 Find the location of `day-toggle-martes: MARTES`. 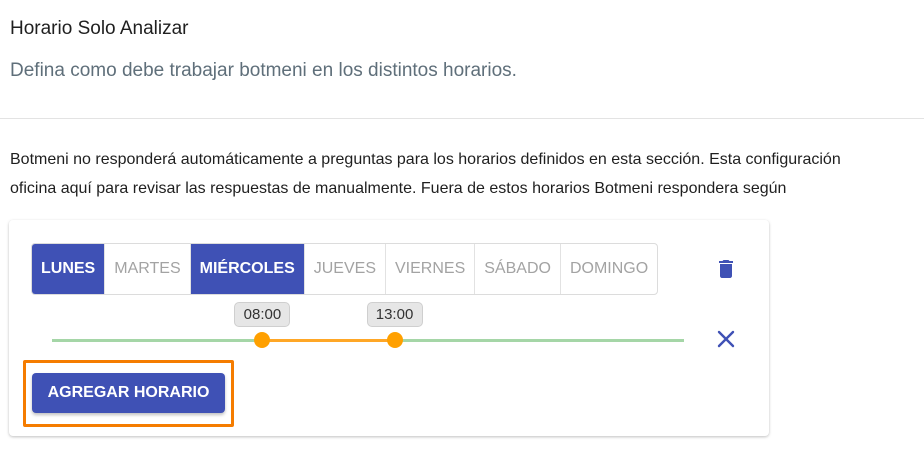

day-toggle-martes: MARTES is located at coordinates (148, 269).